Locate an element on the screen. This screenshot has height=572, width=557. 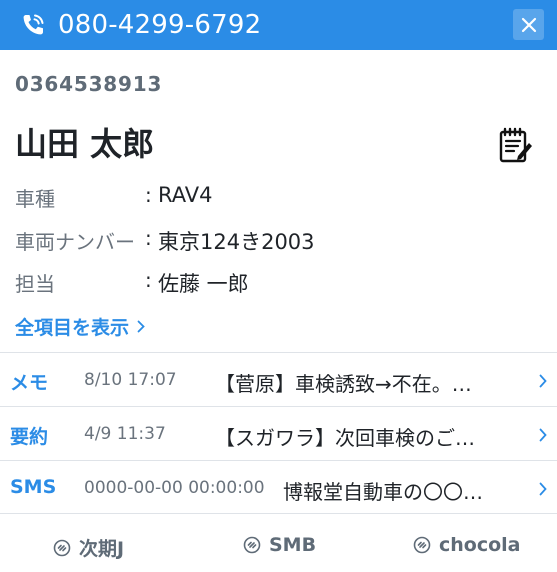
activity-type: 要約 is located at coordinates (29, 437).